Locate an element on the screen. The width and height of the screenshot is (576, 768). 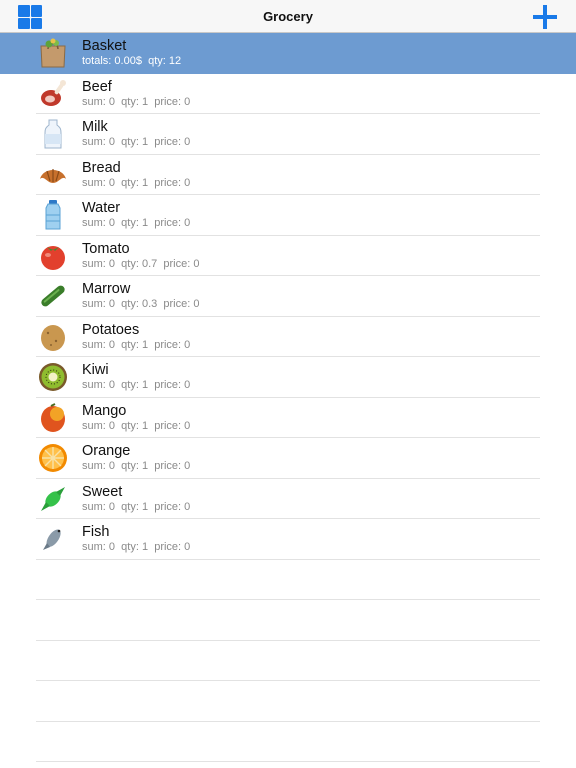
page-title: Grocery is located at coordinates (288, 16).